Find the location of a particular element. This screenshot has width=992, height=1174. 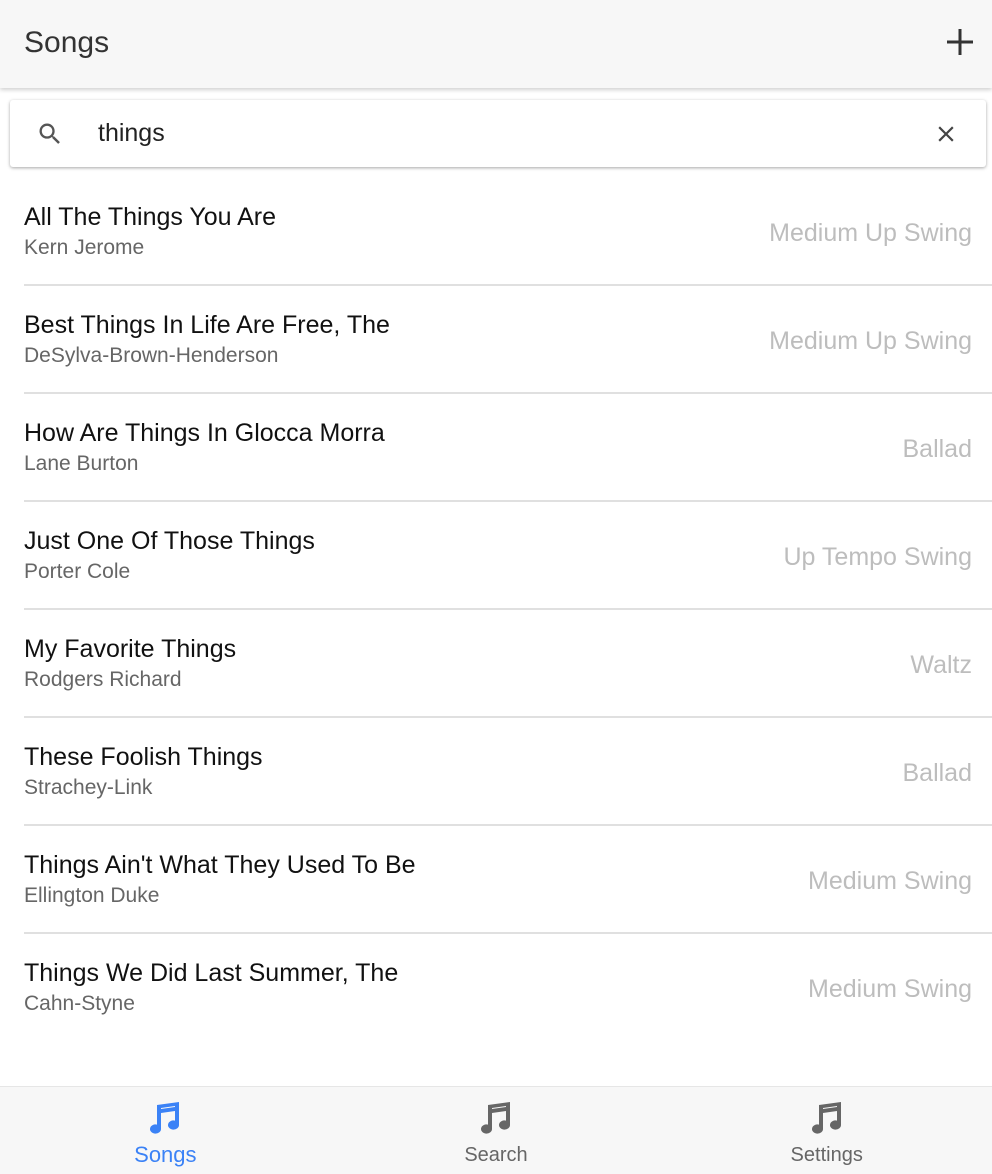

app-header: Songs is located at coordinates (496, 44).